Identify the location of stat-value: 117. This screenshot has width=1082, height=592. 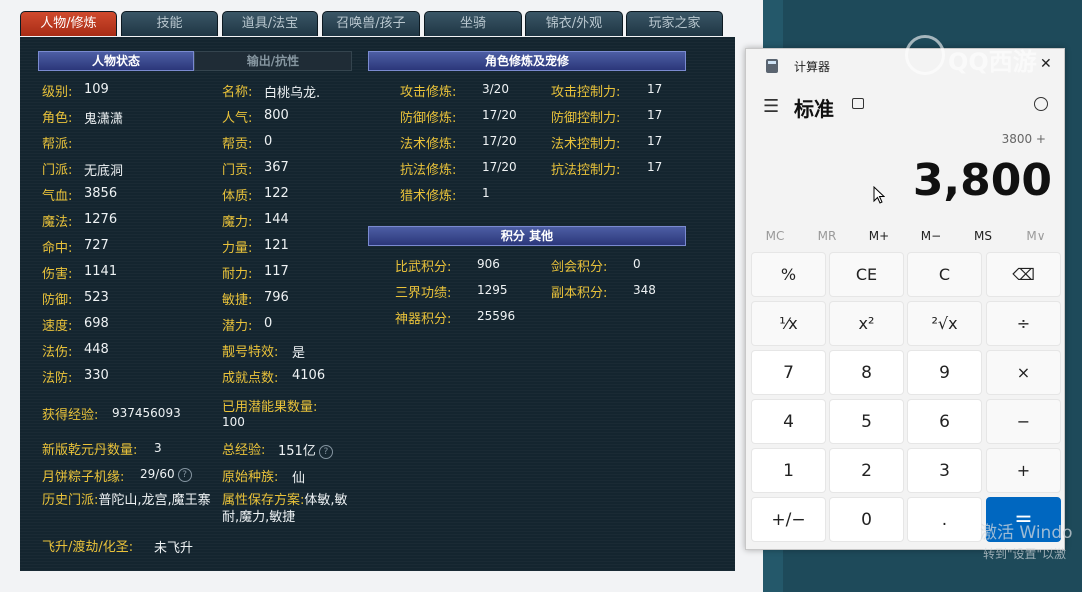
(276, 271).